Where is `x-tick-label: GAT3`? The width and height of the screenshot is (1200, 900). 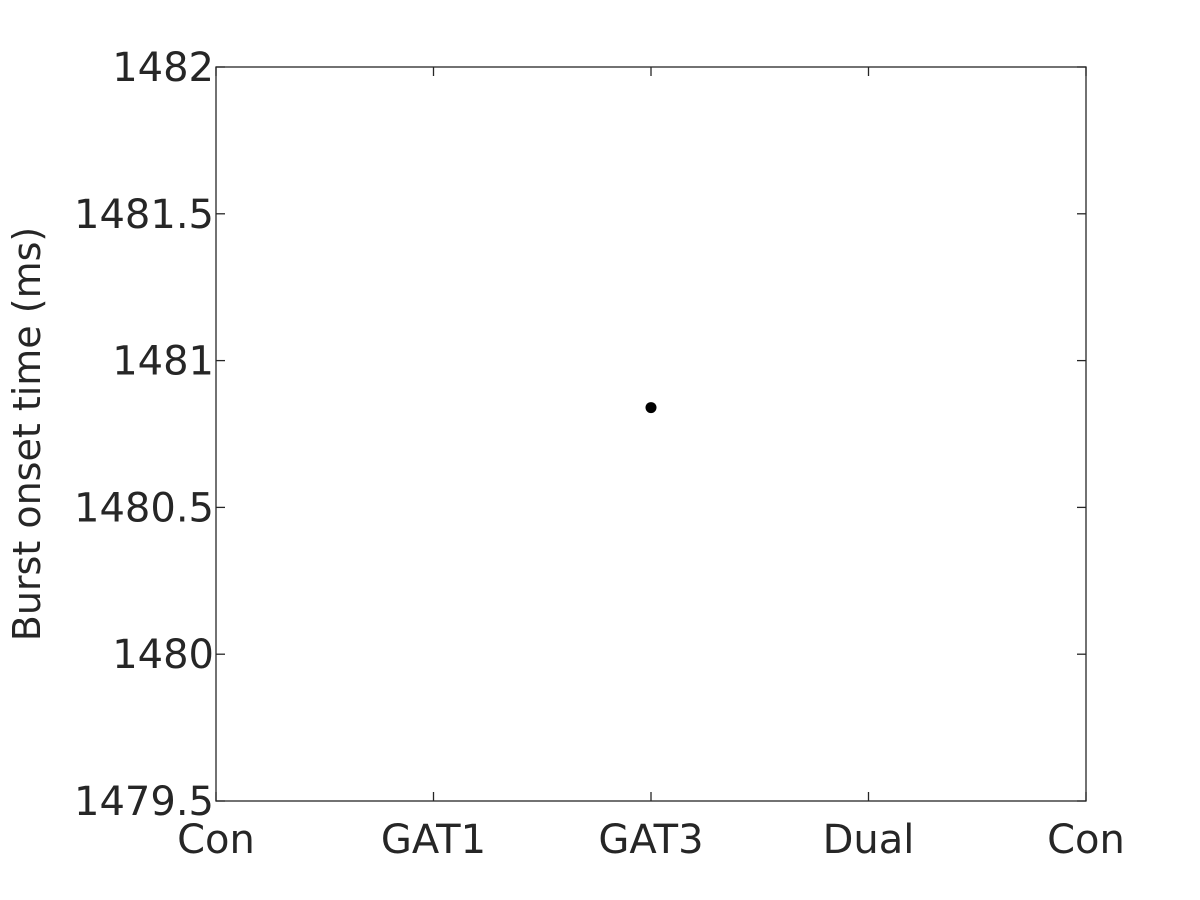
x-tick-label: GAT3 is located at coordinates (650, 840).